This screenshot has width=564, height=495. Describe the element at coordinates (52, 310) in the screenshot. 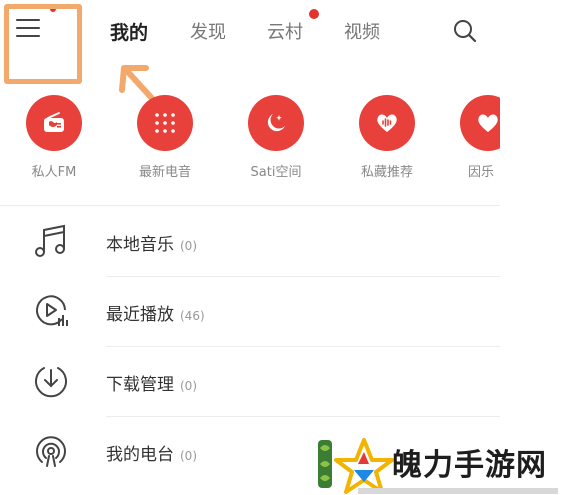

I see `play-recent-icon` at that location.